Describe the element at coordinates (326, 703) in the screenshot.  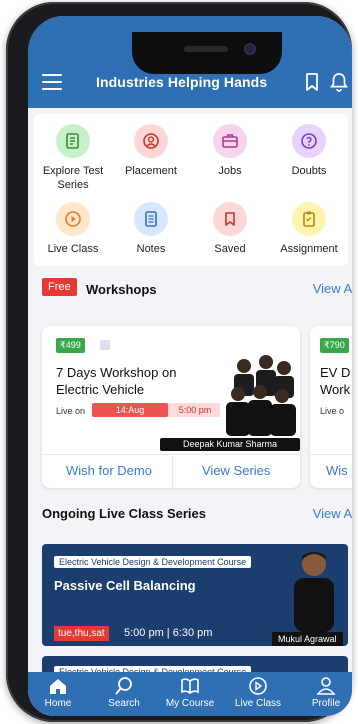
I see `nav-label: Profile` at that location.